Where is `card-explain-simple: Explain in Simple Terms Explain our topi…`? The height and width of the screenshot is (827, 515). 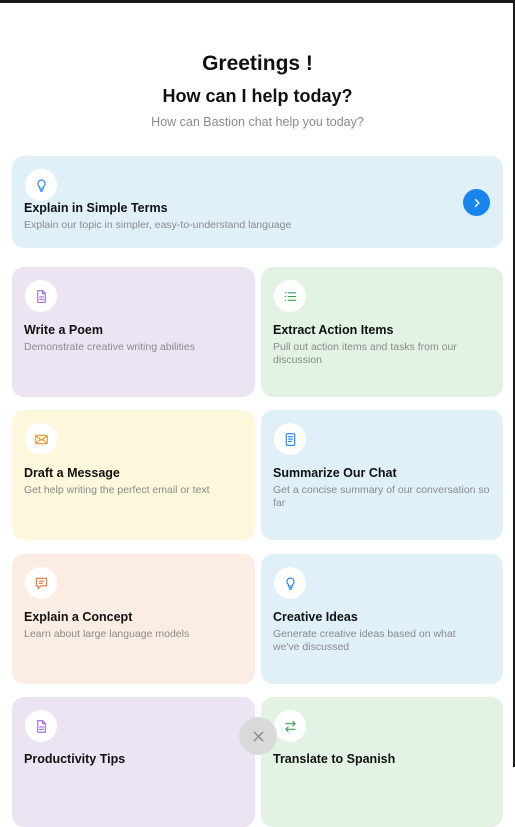
card-explain-simple: Explain in Simple Terms Explain our topi… is located at coordinates (257, 202).